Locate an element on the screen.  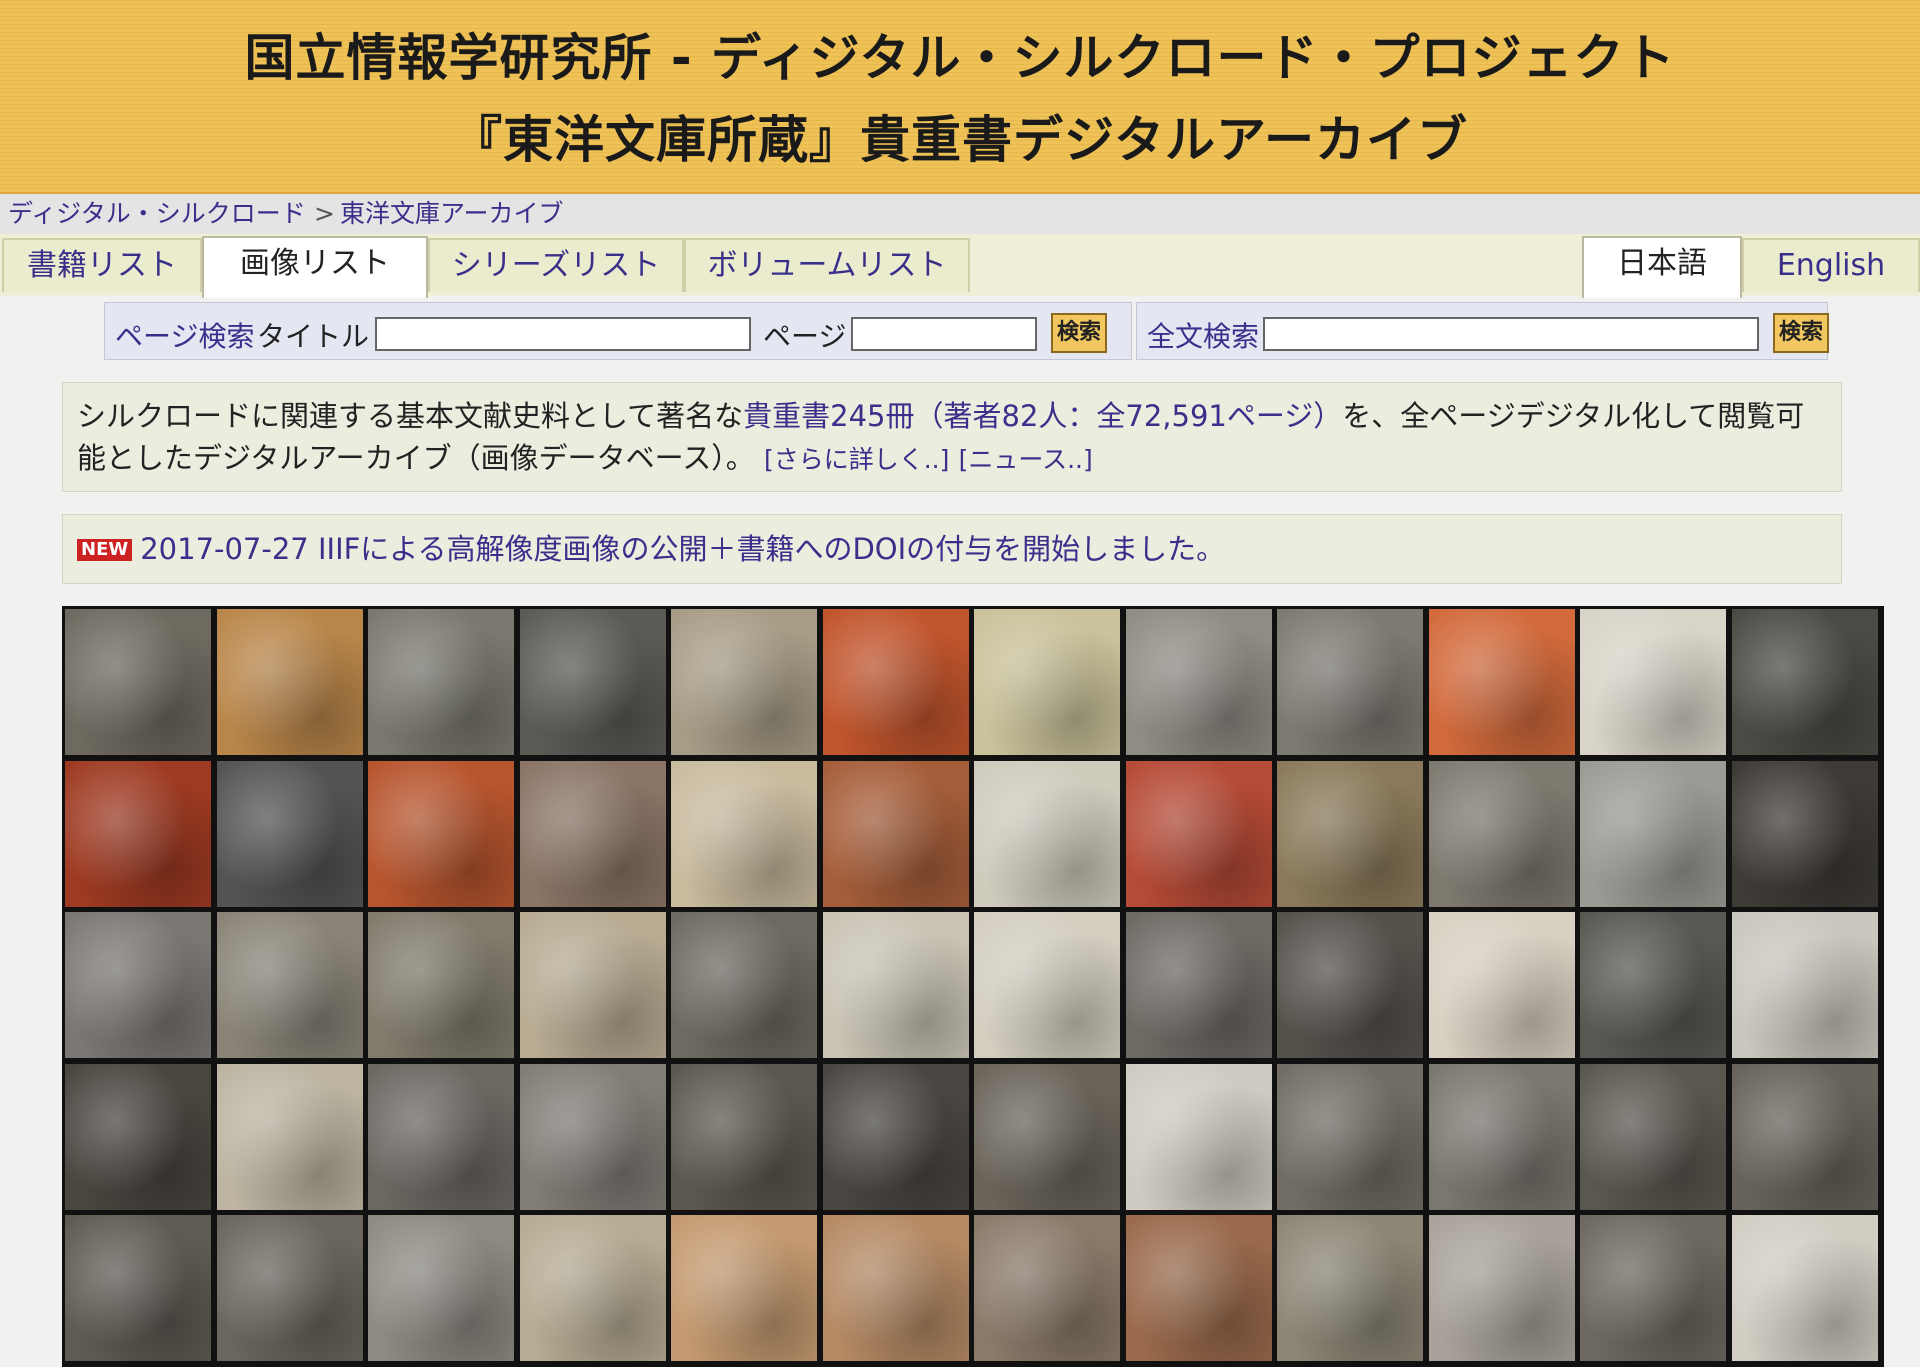
thumbnail-temple-elevation-drawing is located at coordinates (1804, 1288).